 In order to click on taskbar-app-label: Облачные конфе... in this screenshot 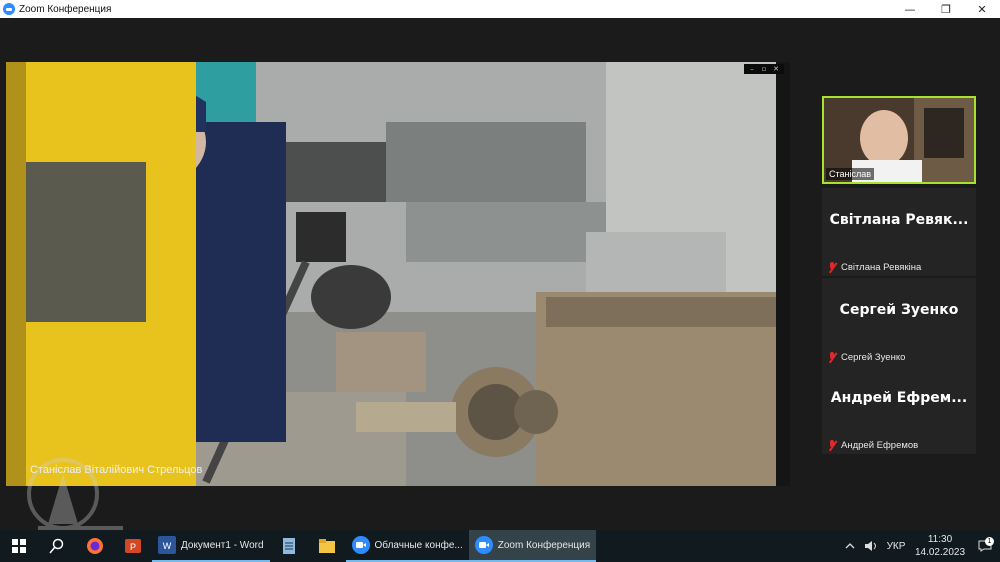, I will do `click(418, 545)`.